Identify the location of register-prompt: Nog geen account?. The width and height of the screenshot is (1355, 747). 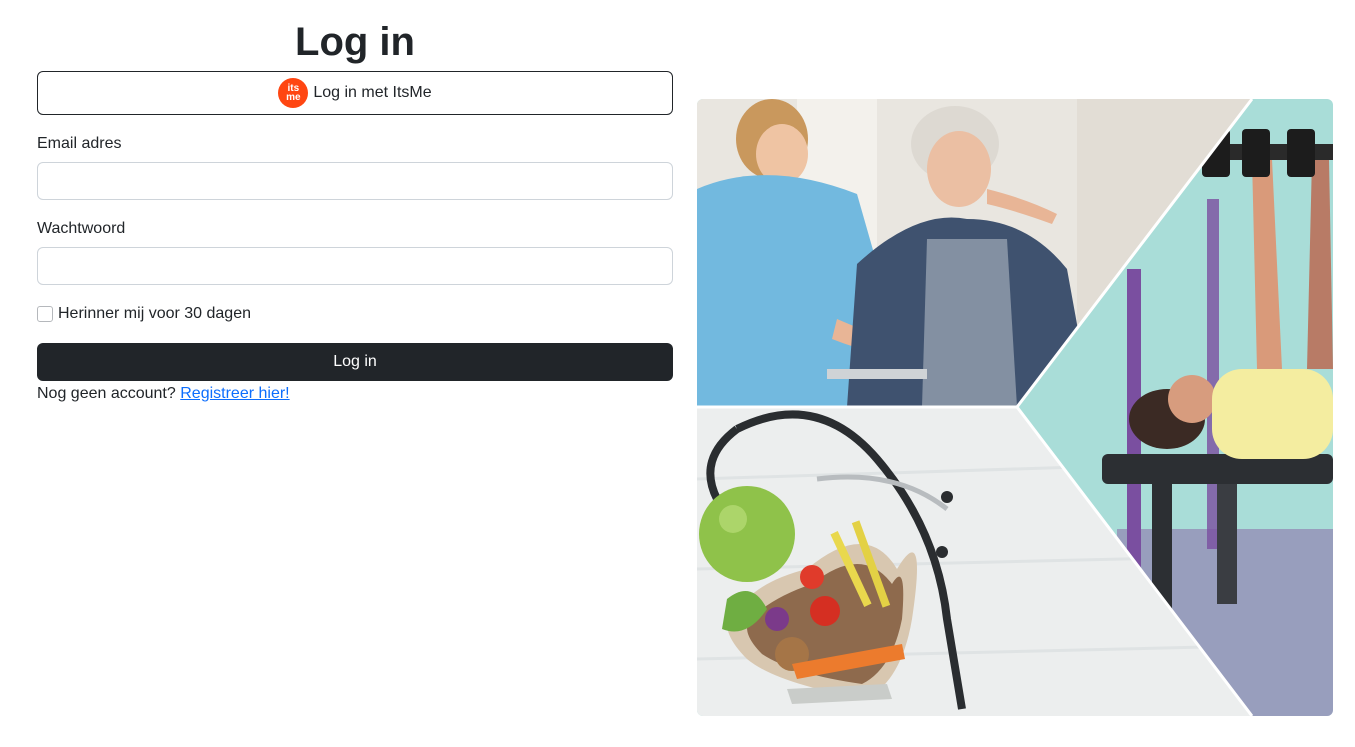
(106, 393).